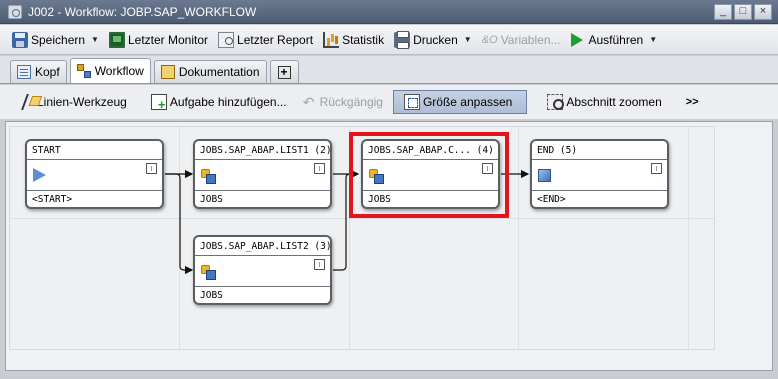  What do you see at coordinates (363, 39) in the screenshot?
I see `statistics-label: Statistik` at bounding box center [363, 39].